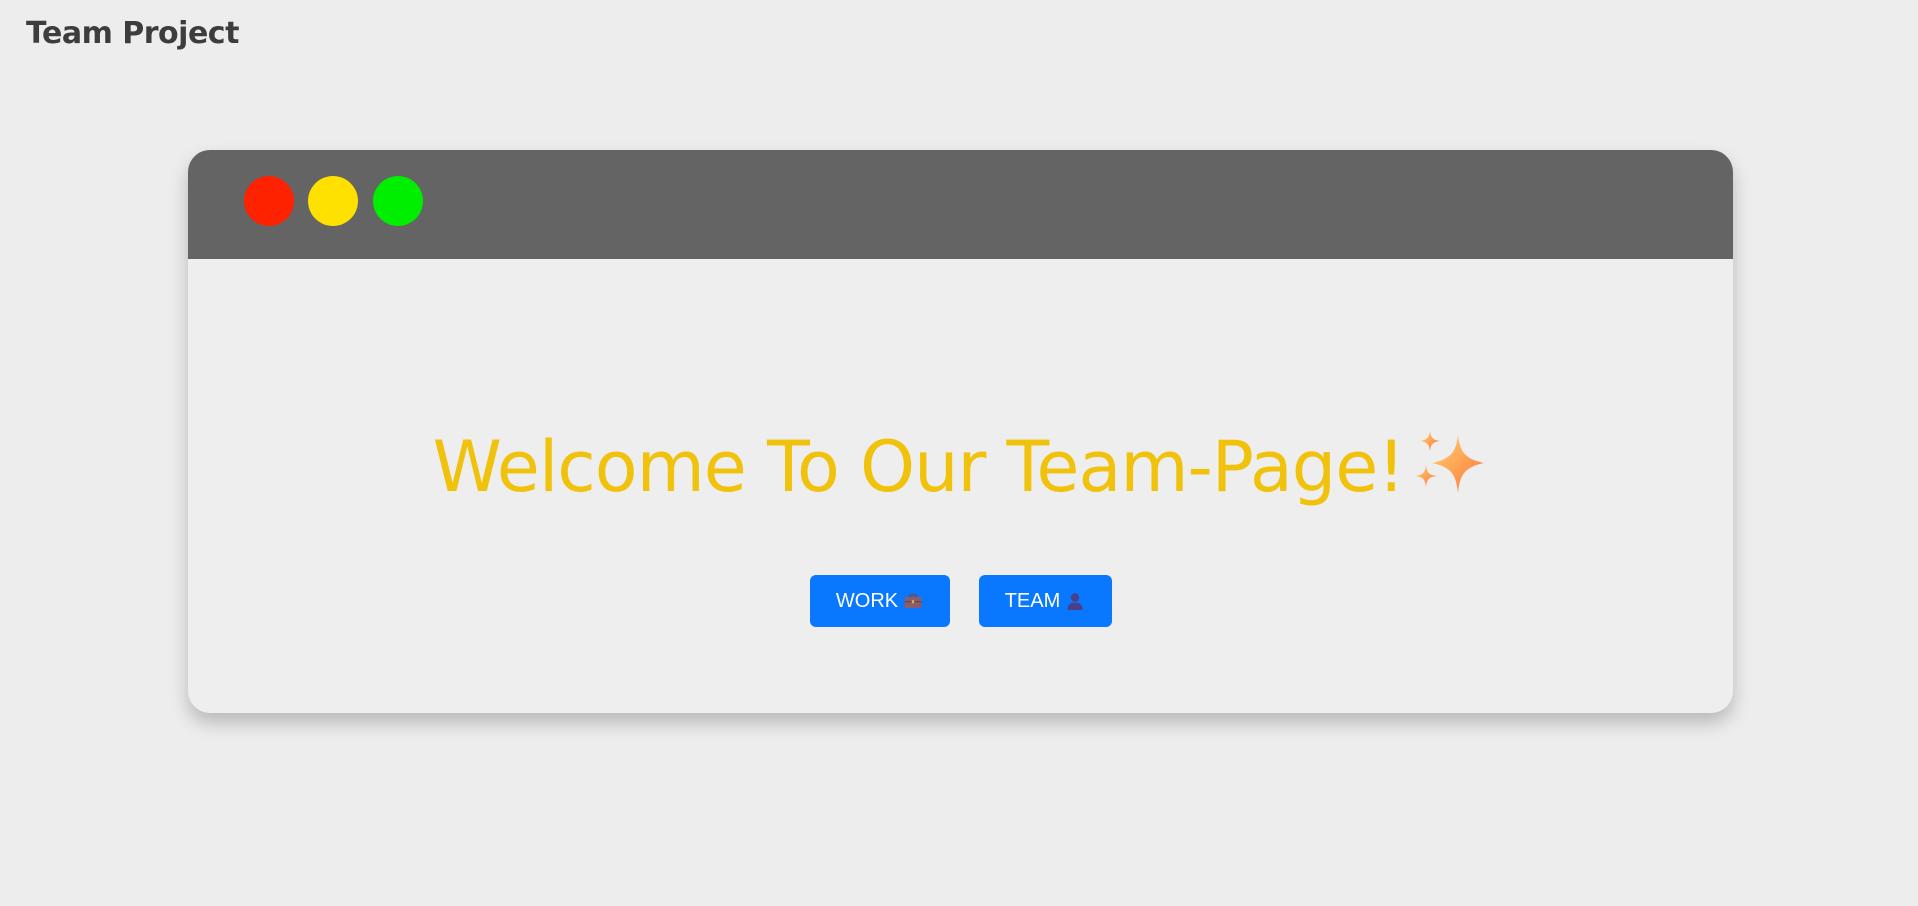 The image size is (1918, 906). Describe the element at coordinates (1032, 600) in the screenshot. I see `team-button-label: TEAM` at that location.